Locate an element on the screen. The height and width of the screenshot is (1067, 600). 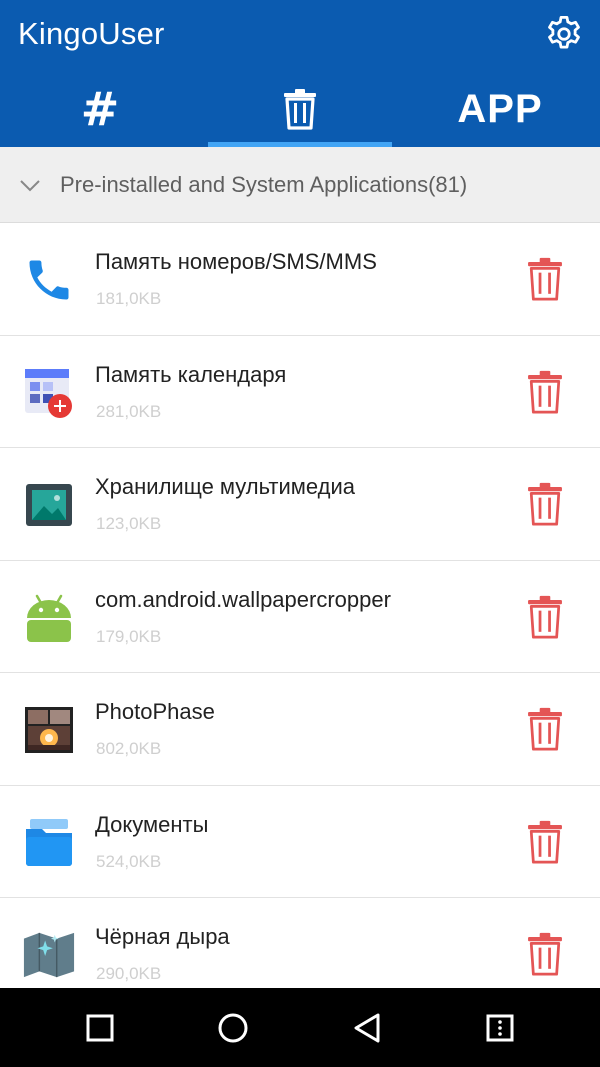
list-item: Чёрная дыра 290,0KB is located at coordinates (300, 943).